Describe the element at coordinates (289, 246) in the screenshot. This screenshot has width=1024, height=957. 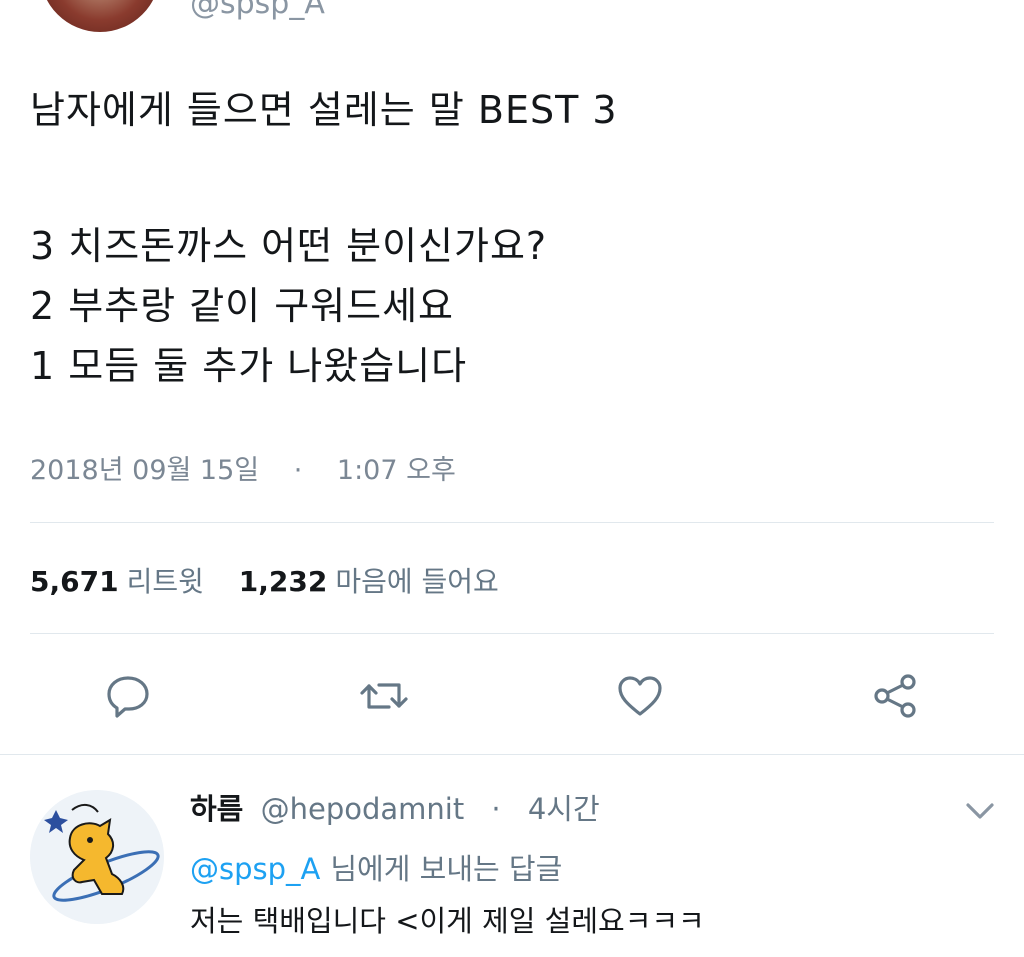
I see `tweet-line-3: 3 치즈돈까스 어떤 분이신가요?` at that location.